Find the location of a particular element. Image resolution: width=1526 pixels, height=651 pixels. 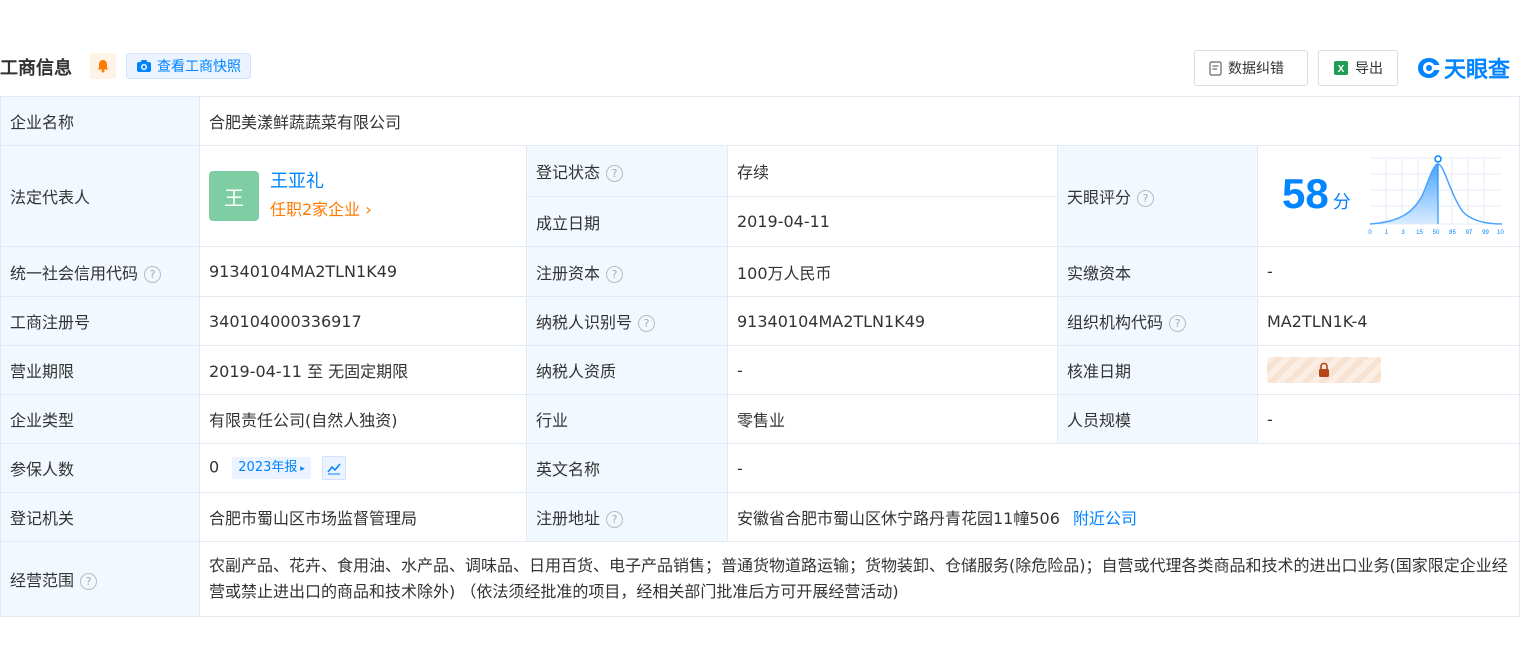

reg-status-label: 登记状态 is located at coordinates (568, 172).